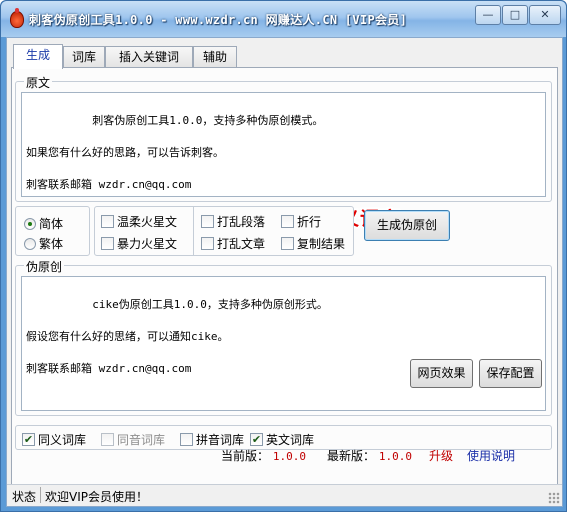 The image size is (567, 512). Describe the element at coordinates (351, 456) in the screenshot. I see `latest-version-label: 最新版：` at that location.